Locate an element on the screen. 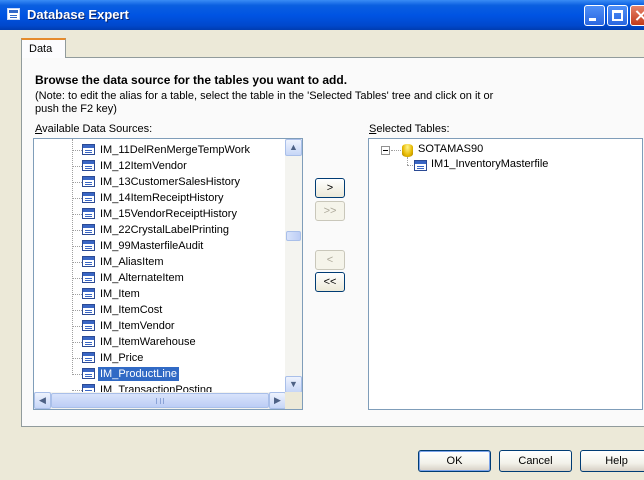  list-item-label: IM_99MasterfileAudit is located at coordinates (152, 246).